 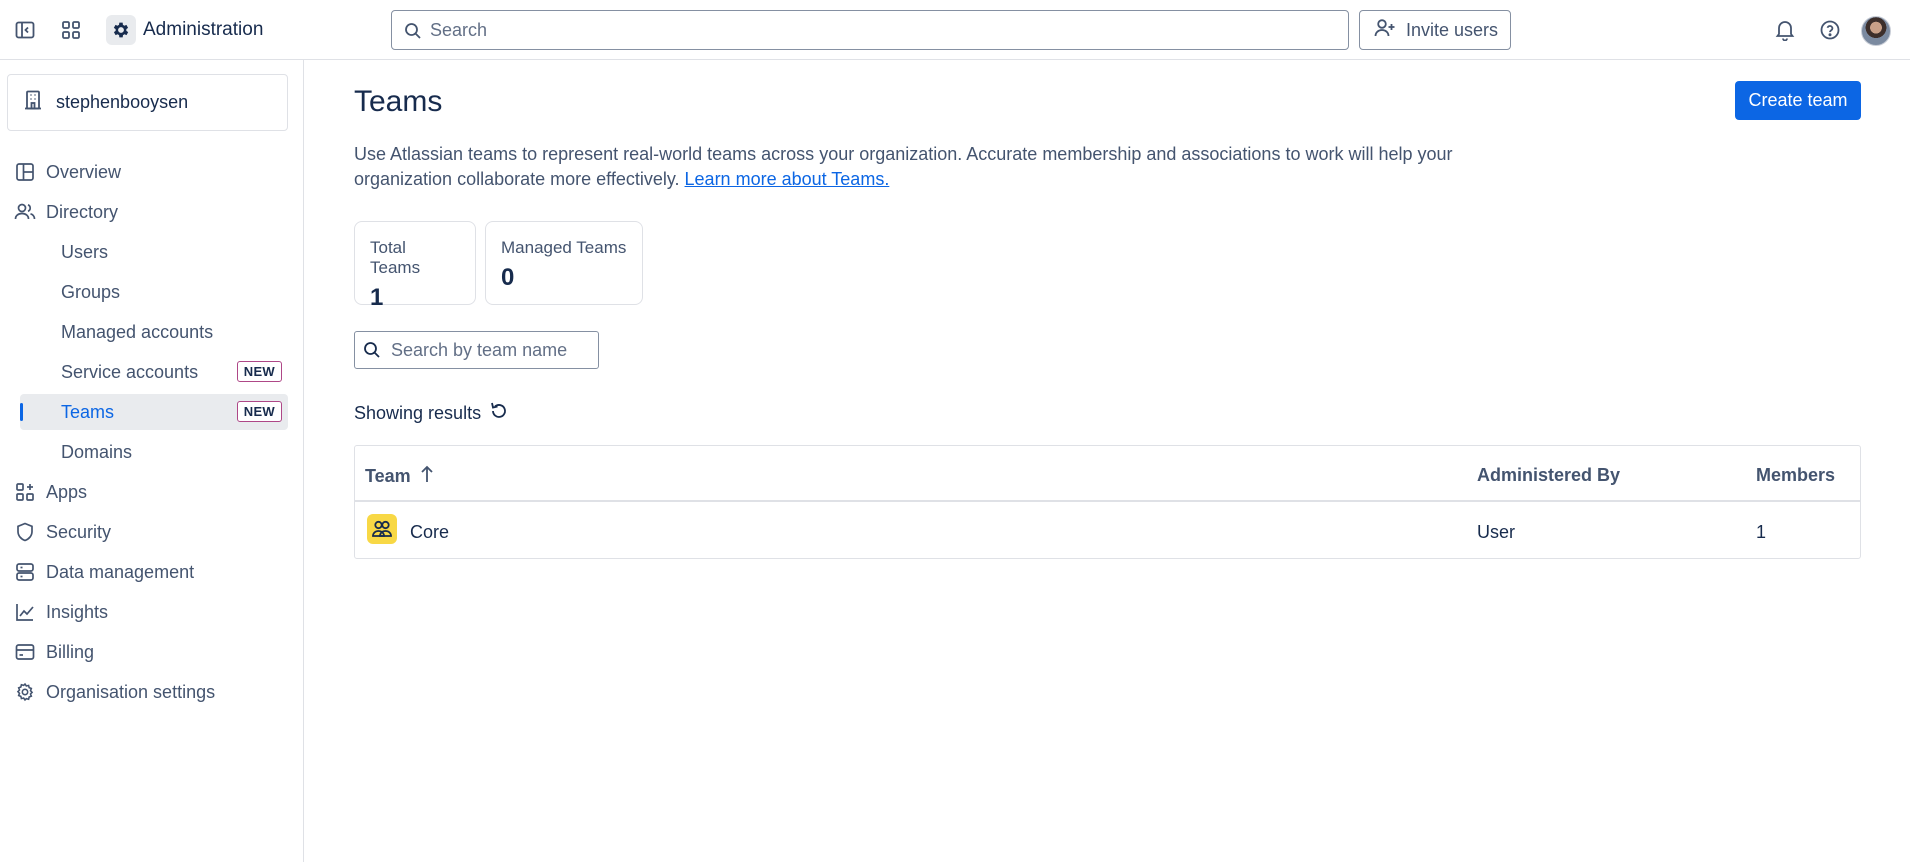 What do you see at coordinates (85, 251) in the screenshot?
I see `sidebar-item-label: Users` at bounding box center [85, 251].